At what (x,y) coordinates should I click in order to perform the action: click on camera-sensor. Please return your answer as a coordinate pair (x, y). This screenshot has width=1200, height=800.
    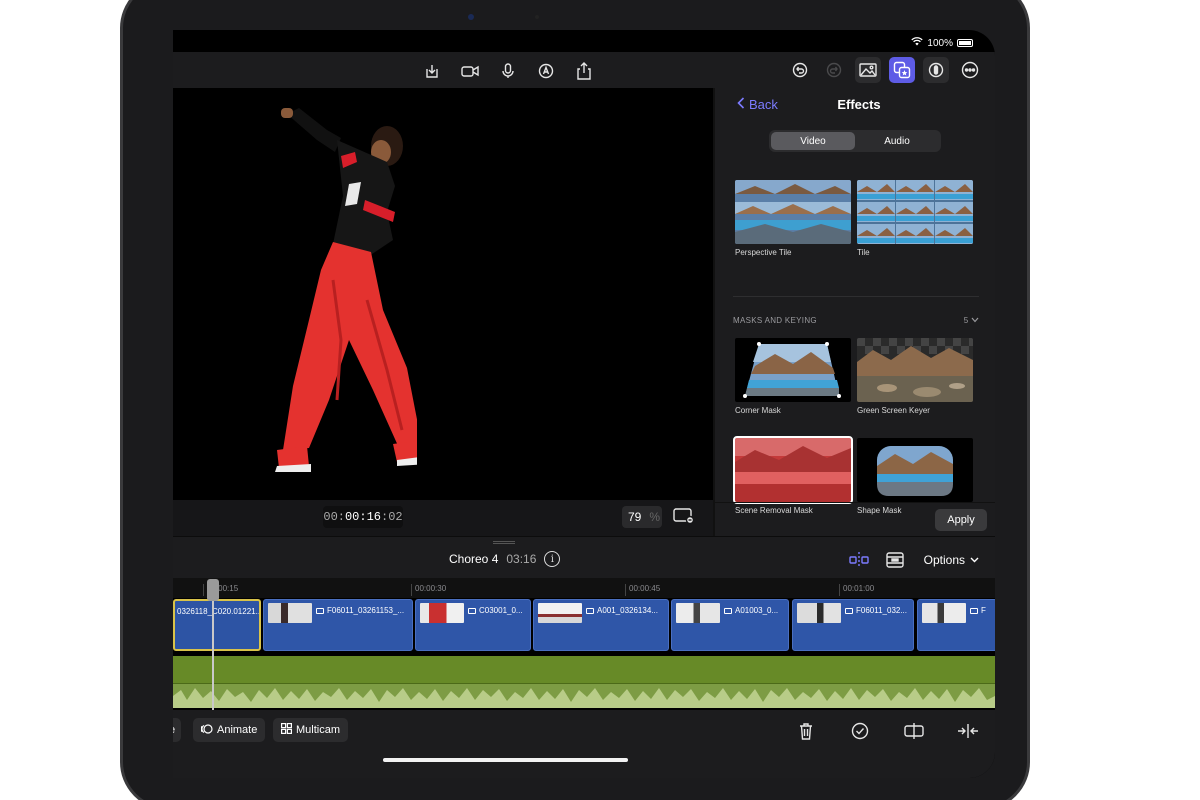
    Looking at the image, I should click on (537, 17).